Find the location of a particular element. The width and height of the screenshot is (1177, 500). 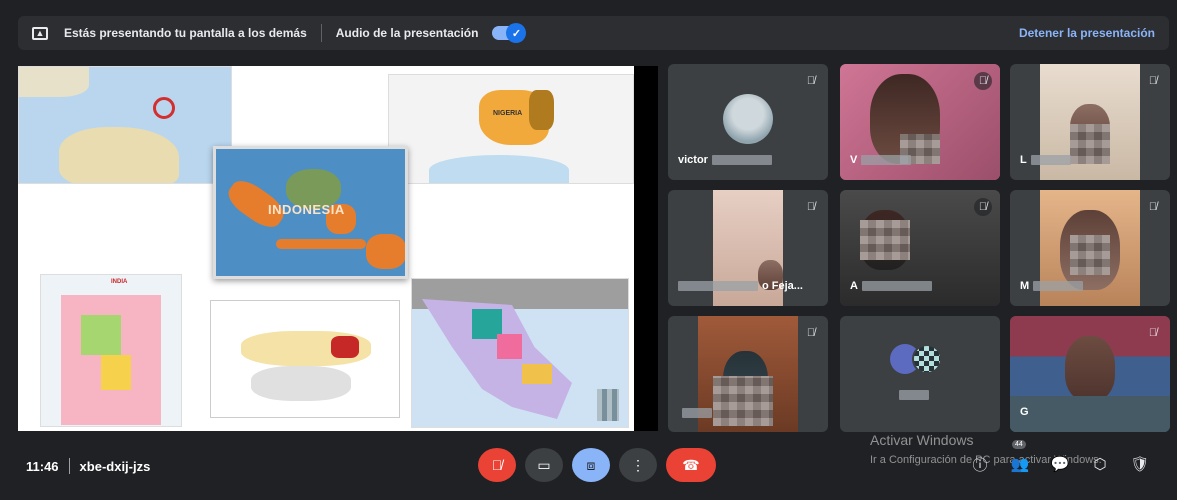

participant-tile: 🎙̸ A is located at coordinates (920, 248).